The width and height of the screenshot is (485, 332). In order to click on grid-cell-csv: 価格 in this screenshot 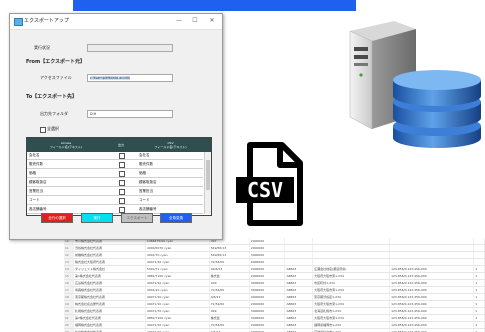, I will do `click(142, 173)`.